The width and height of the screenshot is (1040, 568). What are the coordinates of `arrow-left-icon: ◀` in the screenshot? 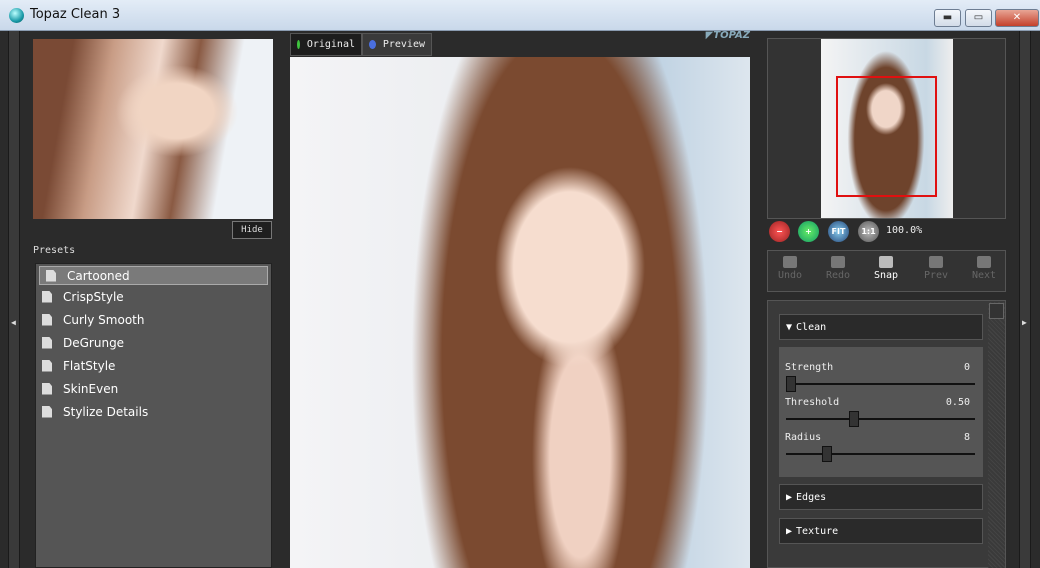 It's located at (13, 322).